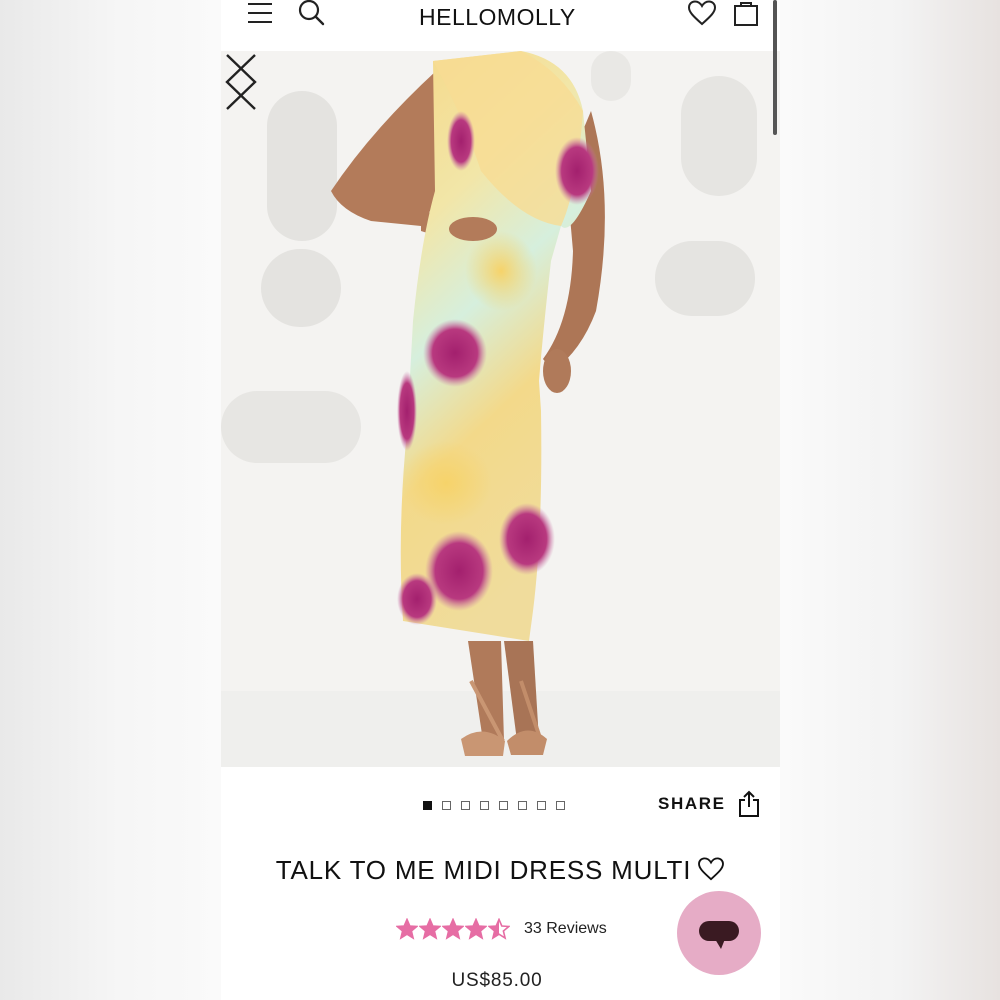 The image size is (1000, 1000). I want to click on product-title: TALK TO ME MIDI DRESS MULTI, so click(483, 870).